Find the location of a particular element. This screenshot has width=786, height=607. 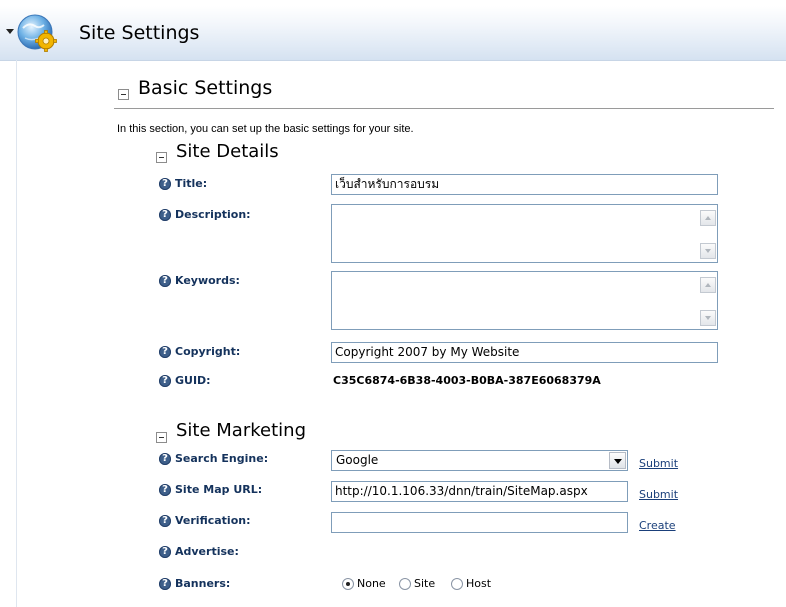

banner-radio-host is located at coordinates (457, 584).